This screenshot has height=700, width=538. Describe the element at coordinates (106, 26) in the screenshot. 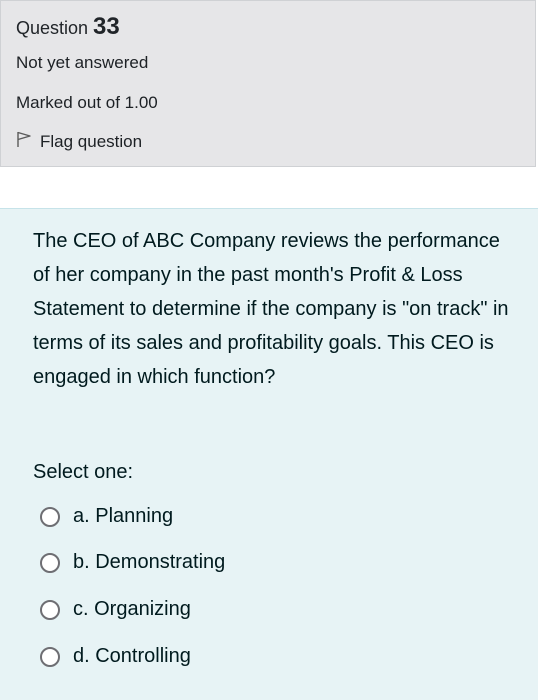

I see `question-number: 33` at that location.